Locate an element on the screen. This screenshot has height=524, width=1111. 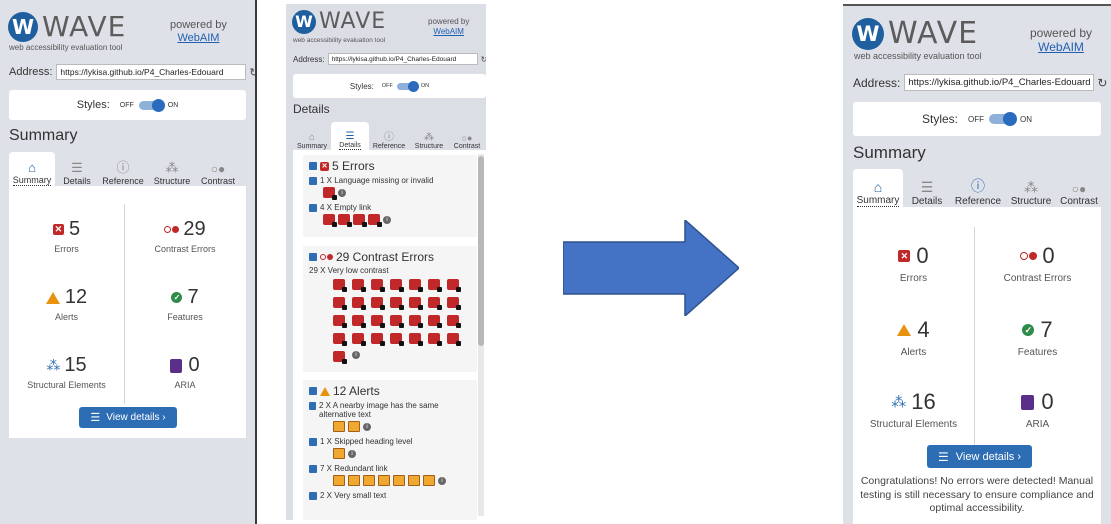
error-icon: ✕ is located at coordinates (324, 166).